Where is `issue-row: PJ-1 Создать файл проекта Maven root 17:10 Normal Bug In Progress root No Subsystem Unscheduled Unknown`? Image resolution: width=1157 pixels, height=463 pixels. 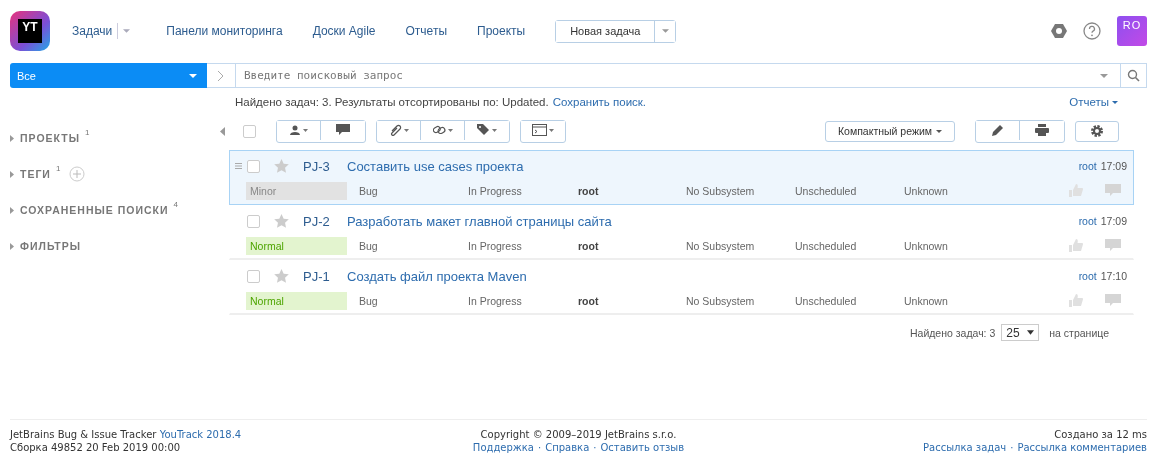
issue-row: PJ-1 Создать файл проекта Maven root 17:10 Normal Bug In Progress root No Subsystem Unscheduled Unknown is located at coordinates (681, 287).